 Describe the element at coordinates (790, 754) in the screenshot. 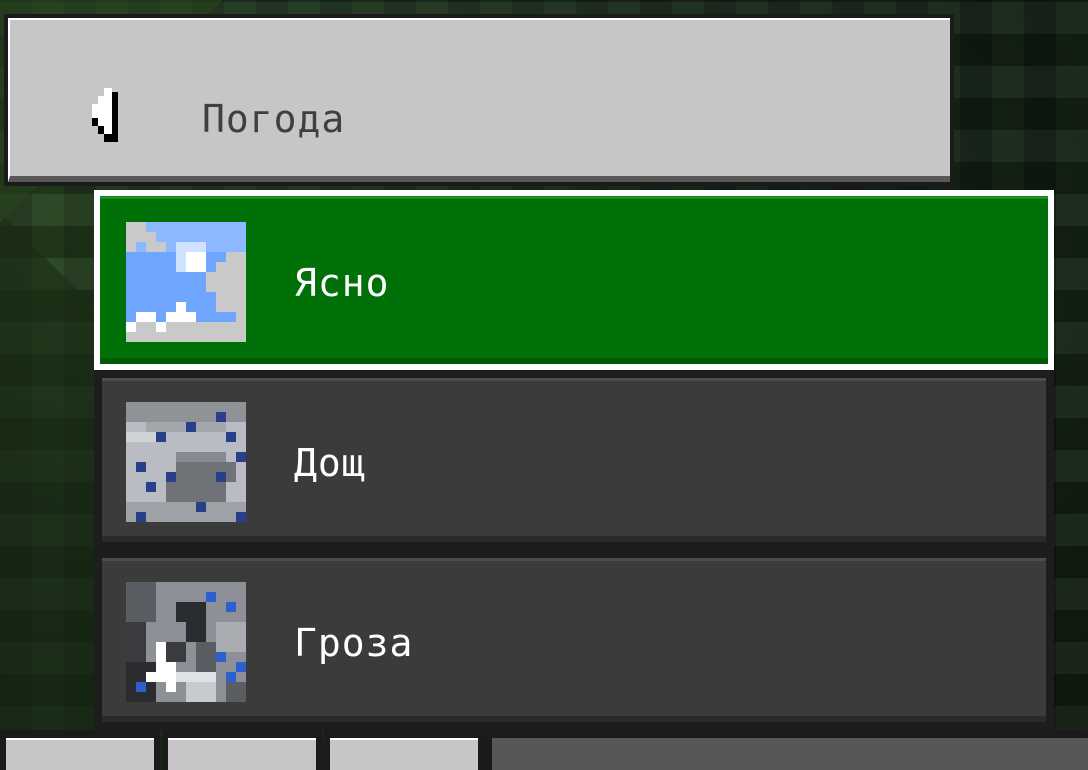

I see `panel-face` at that location.